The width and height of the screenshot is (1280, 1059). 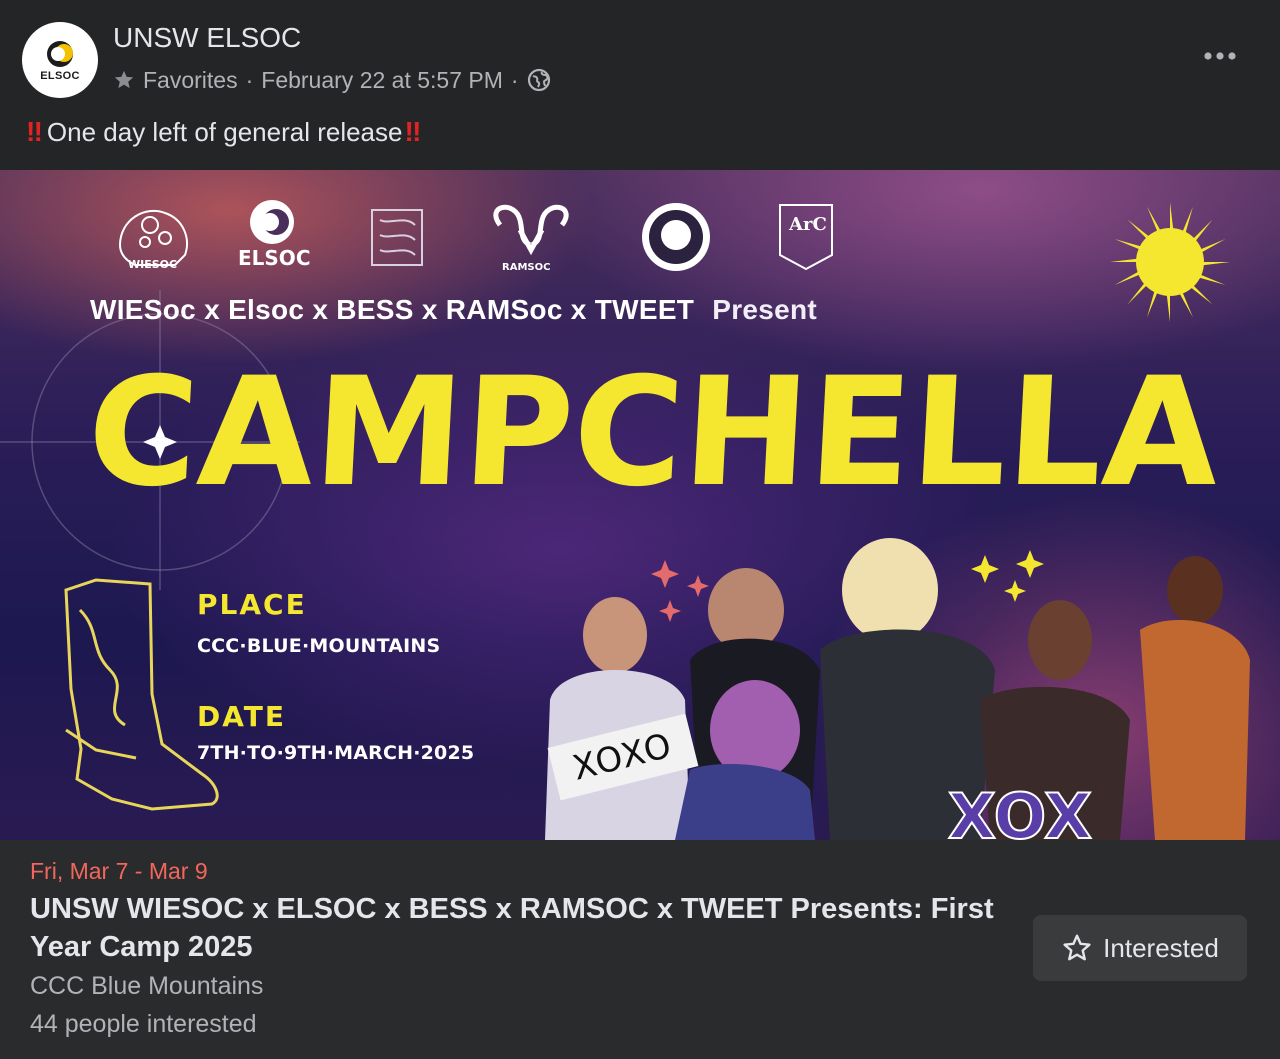 What do you see at coordinates (412, 131) in the screenshot?
I see `double-exclamation-emoji-2: ‼` at bounding box center [412, 131].